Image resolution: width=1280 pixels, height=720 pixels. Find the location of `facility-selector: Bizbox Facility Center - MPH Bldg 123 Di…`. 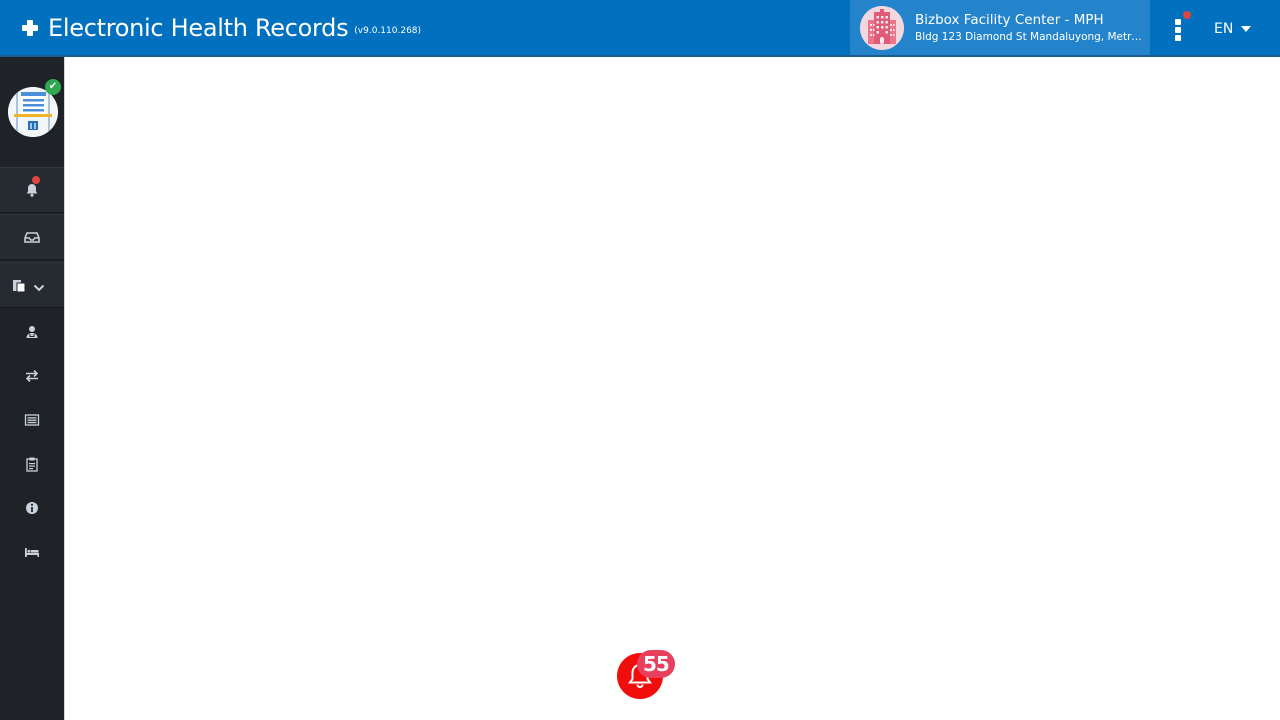

facility-selector: Bizbox Facility Center - MPH Bldg 123 Di… is located at coordinates (1000, 27).